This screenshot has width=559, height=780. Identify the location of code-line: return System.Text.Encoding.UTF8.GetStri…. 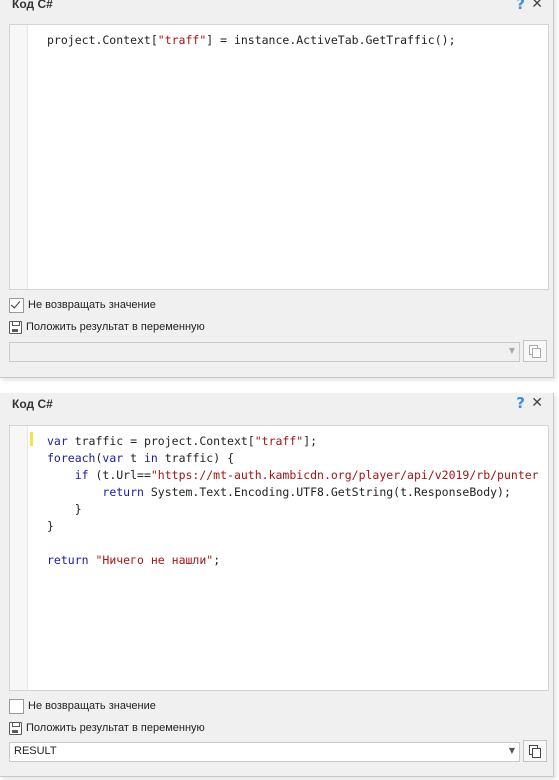
(297, 492).